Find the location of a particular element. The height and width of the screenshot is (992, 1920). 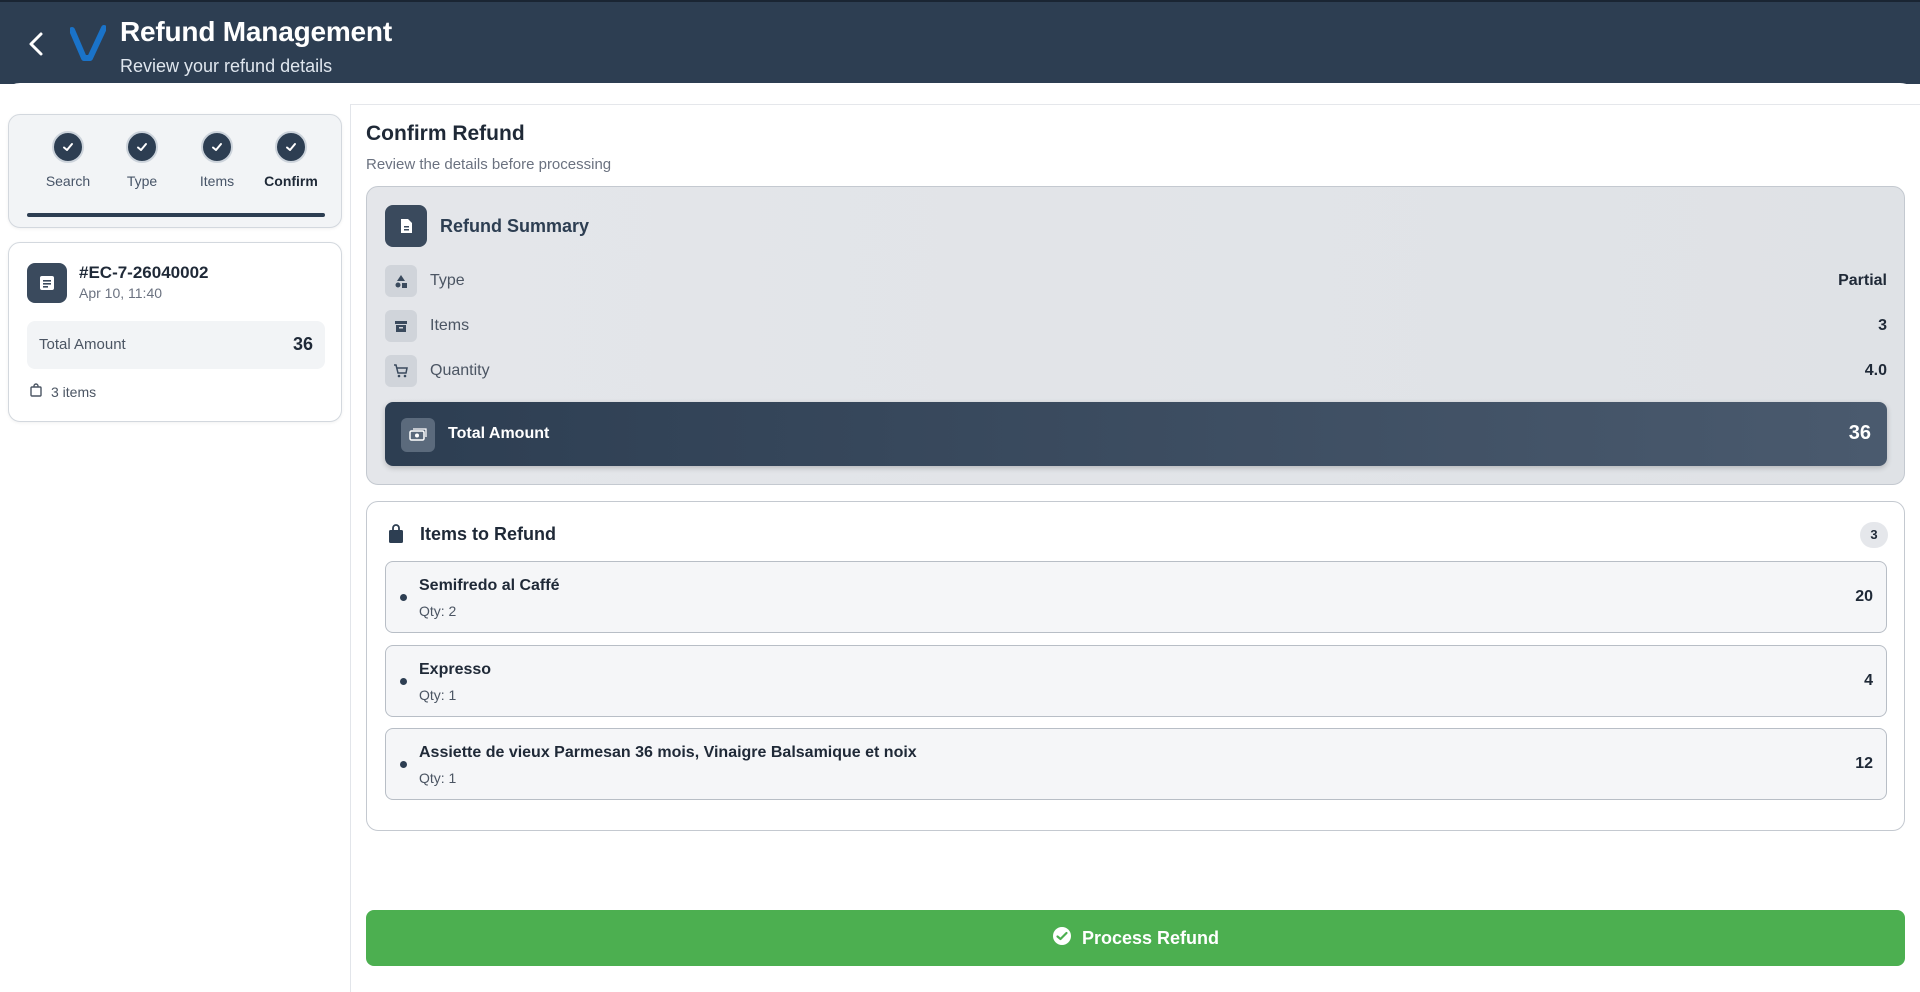

refund-item-row: Semifredo al Caffé Qty: 2 20 is located at coordinates (1136, 597).